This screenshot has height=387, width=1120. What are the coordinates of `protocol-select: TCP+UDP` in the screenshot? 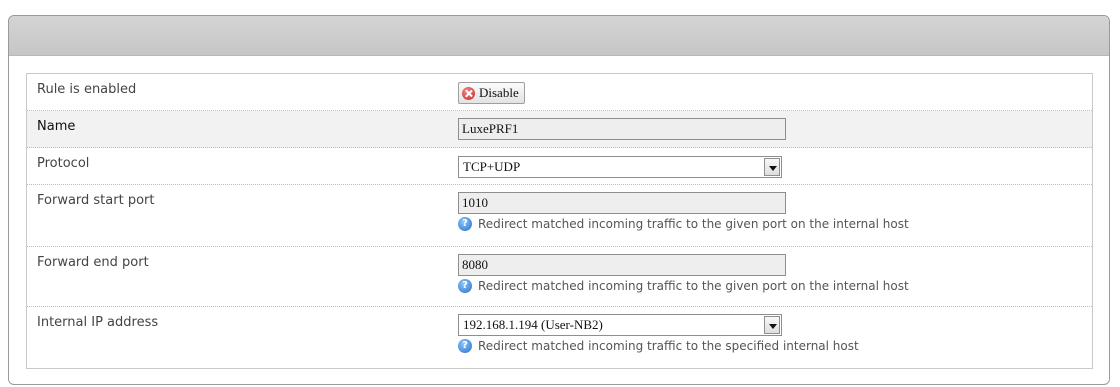 It's located at (620, 167).